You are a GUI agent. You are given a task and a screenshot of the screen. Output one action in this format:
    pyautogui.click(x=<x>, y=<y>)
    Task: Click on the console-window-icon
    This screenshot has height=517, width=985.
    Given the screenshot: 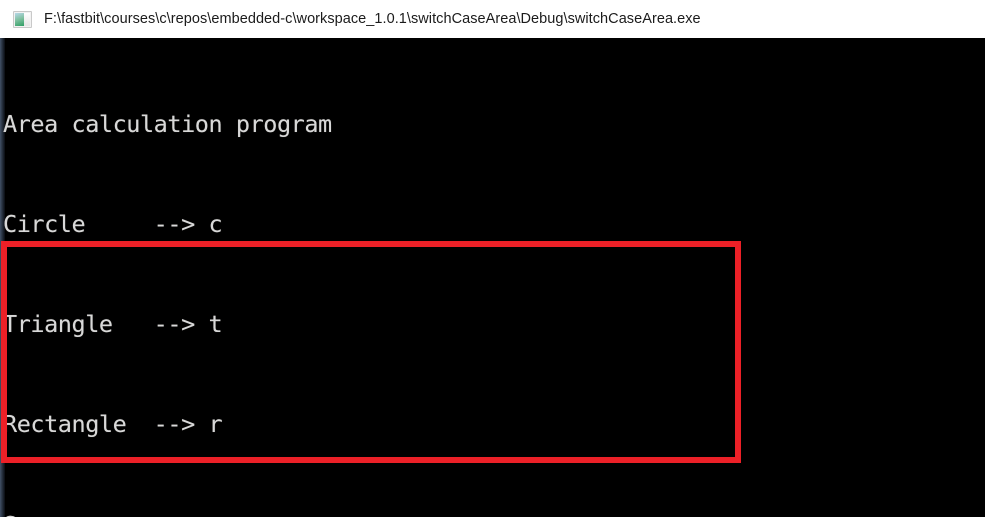 What is the action you would take?
    pyautogui.click(x=22, y=19)
    